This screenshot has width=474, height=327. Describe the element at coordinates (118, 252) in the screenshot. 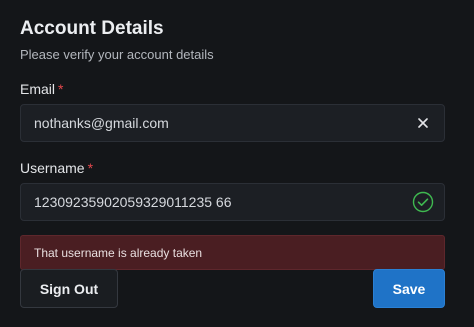

I see `error-message: That username is already taken` at that location.